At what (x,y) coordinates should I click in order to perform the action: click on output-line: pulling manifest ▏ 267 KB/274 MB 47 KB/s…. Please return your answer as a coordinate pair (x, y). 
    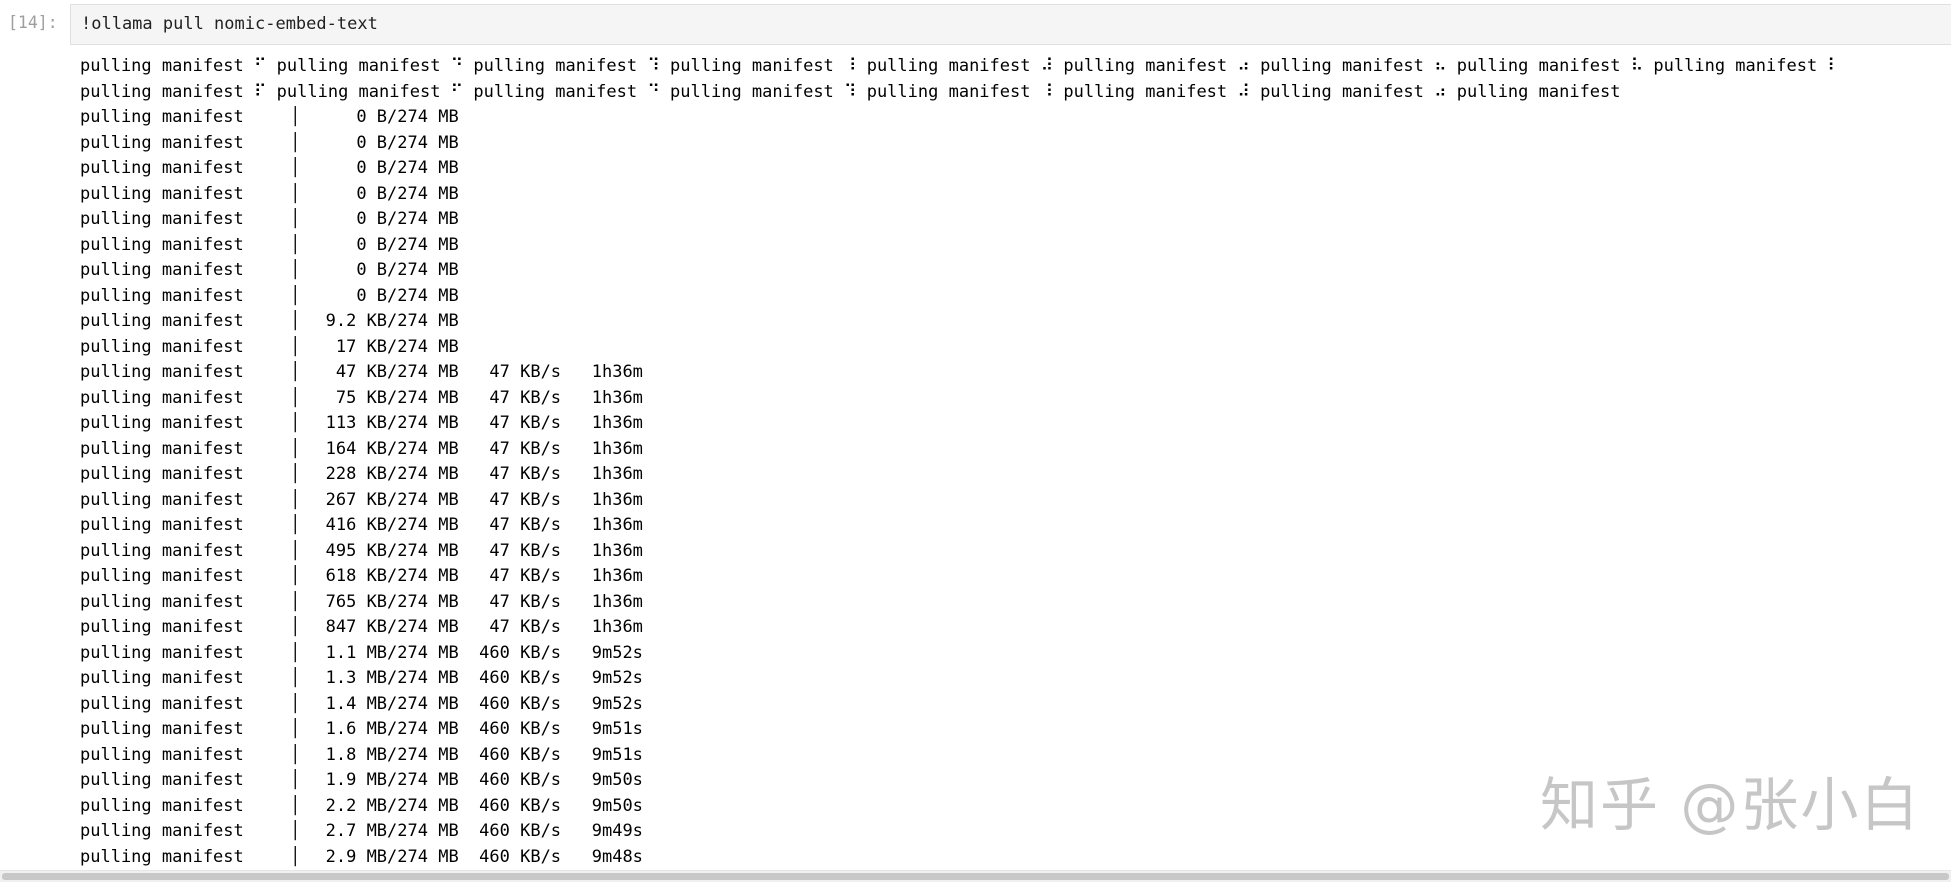
    Looking at the image, I should click on (361, 499).